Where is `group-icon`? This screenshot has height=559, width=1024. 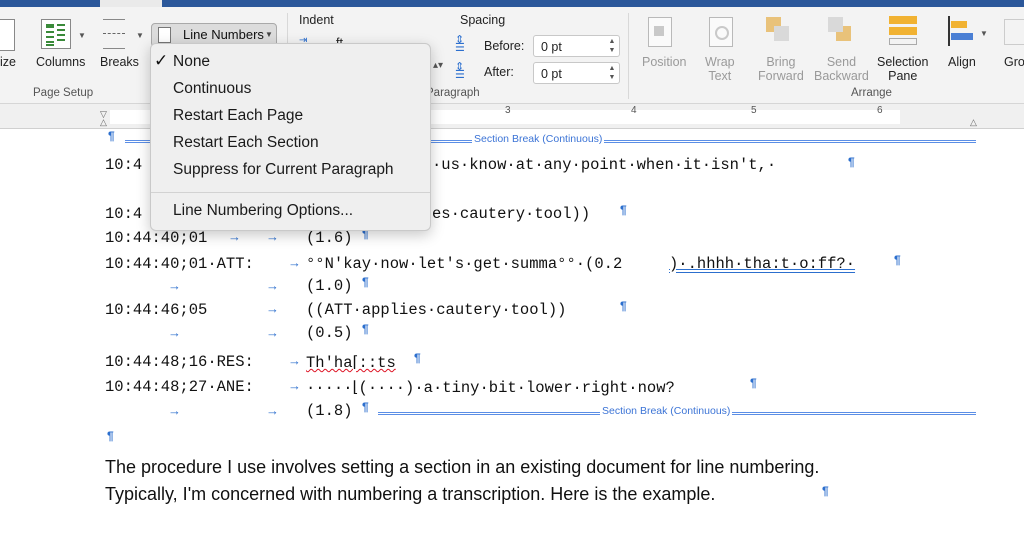 group-icon is located at coordinates (1014, 32).